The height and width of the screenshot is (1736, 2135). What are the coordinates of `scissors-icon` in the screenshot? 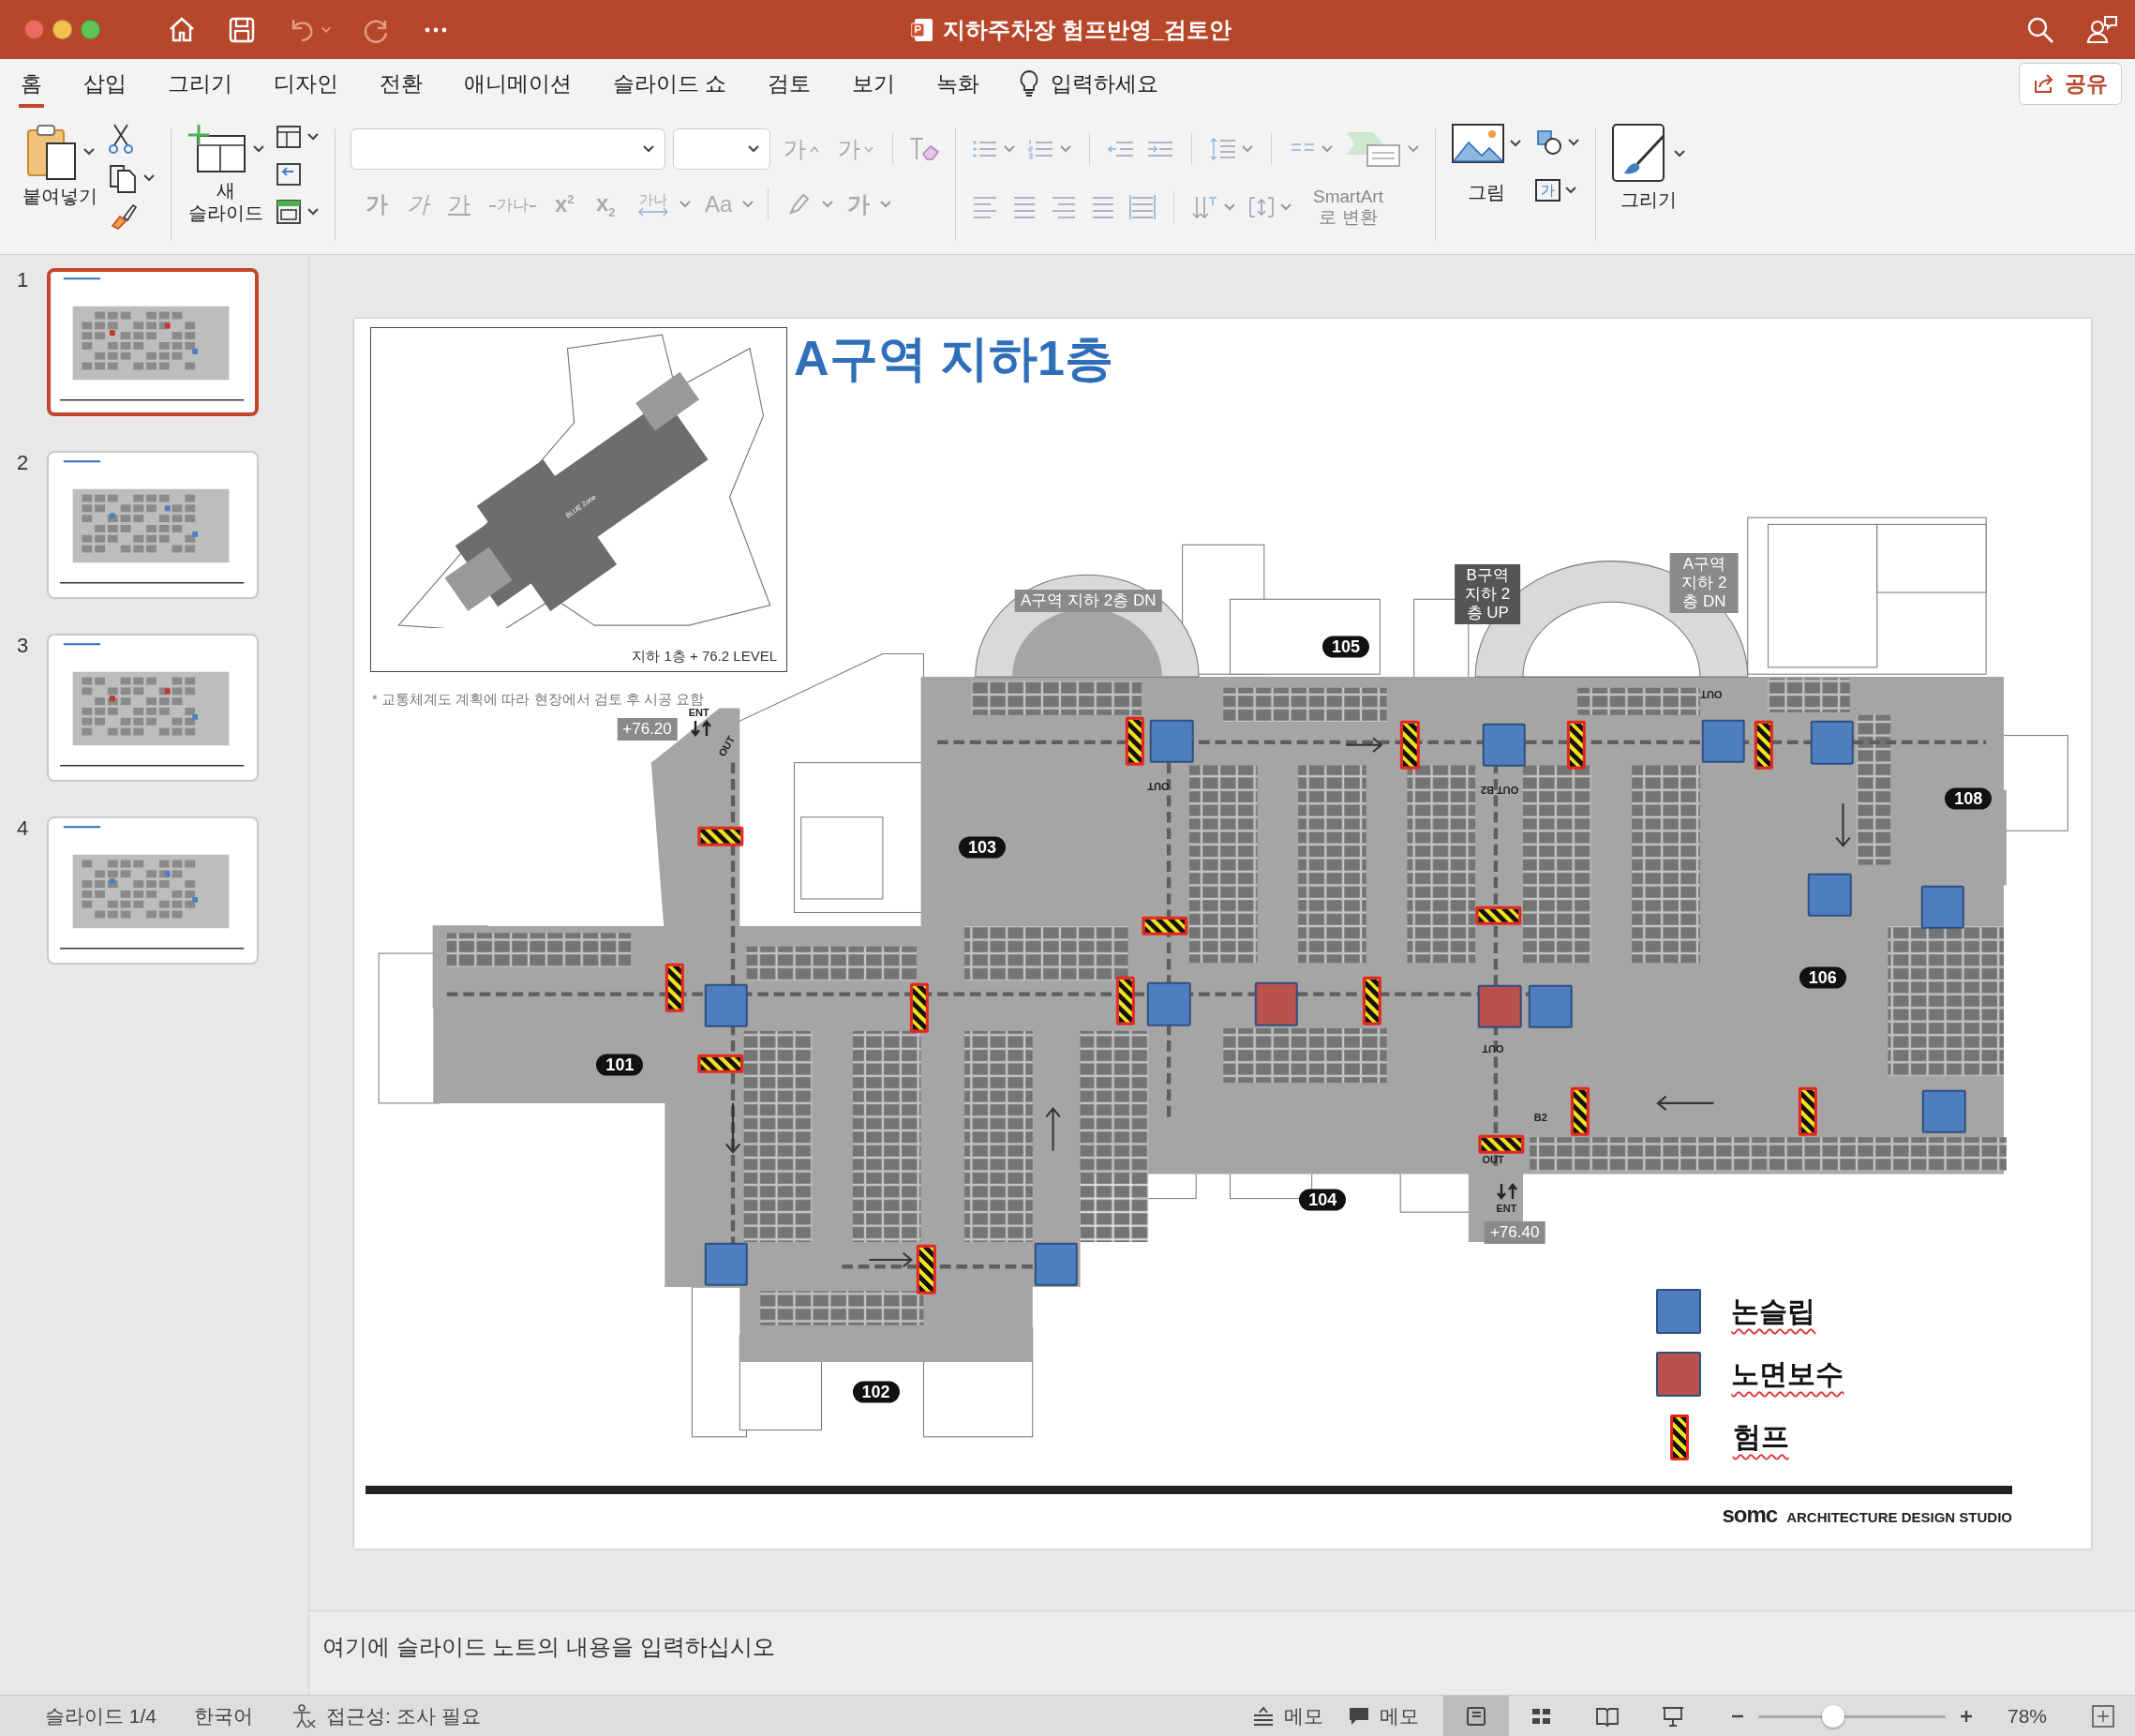 It's located at (121, 139).